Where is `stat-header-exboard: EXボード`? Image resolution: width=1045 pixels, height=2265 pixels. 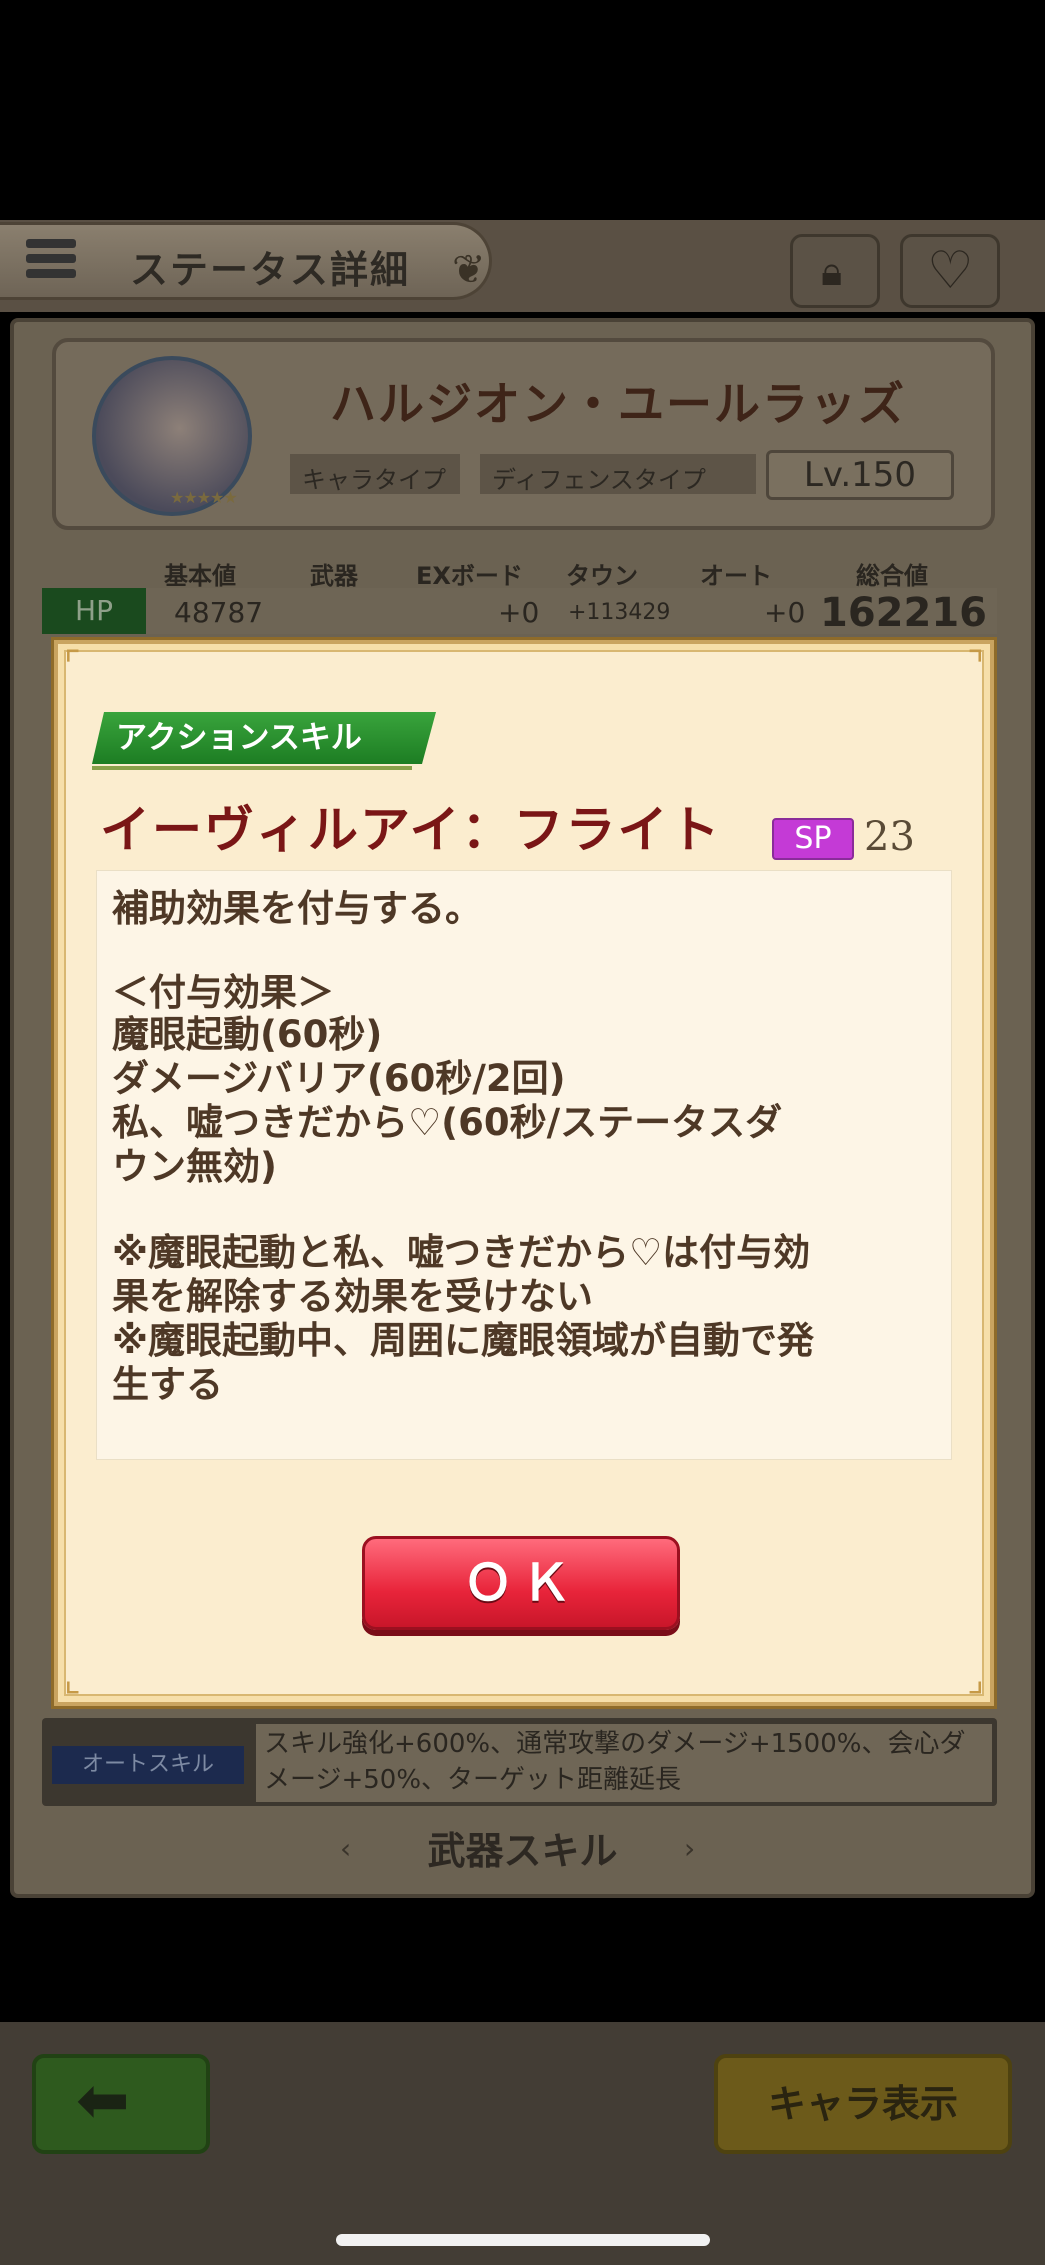
stat-header-exboard: EXボード is located at coordinates (469, 576).